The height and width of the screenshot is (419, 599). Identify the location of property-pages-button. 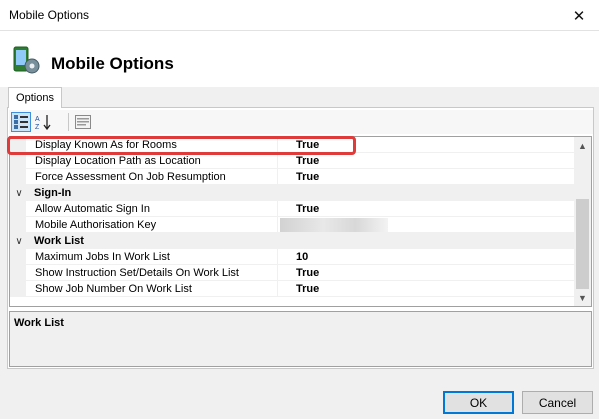
(83, 122).